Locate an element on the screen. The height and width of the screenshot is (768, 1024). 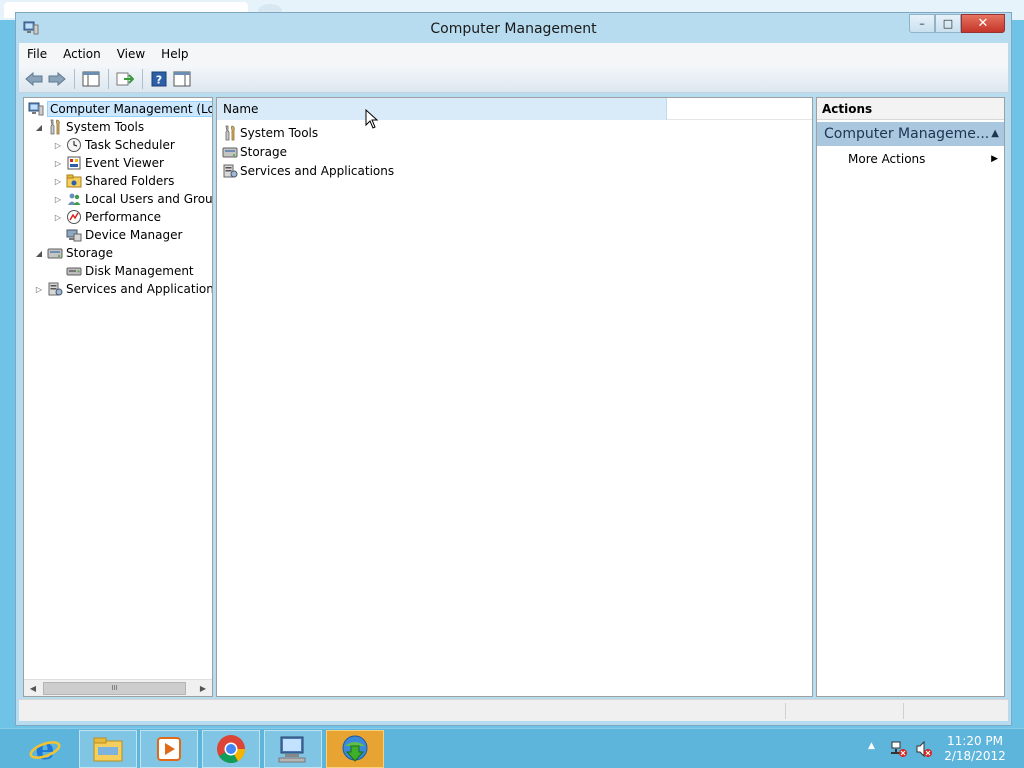
media-player-icon is located at coordinates (169, 749).